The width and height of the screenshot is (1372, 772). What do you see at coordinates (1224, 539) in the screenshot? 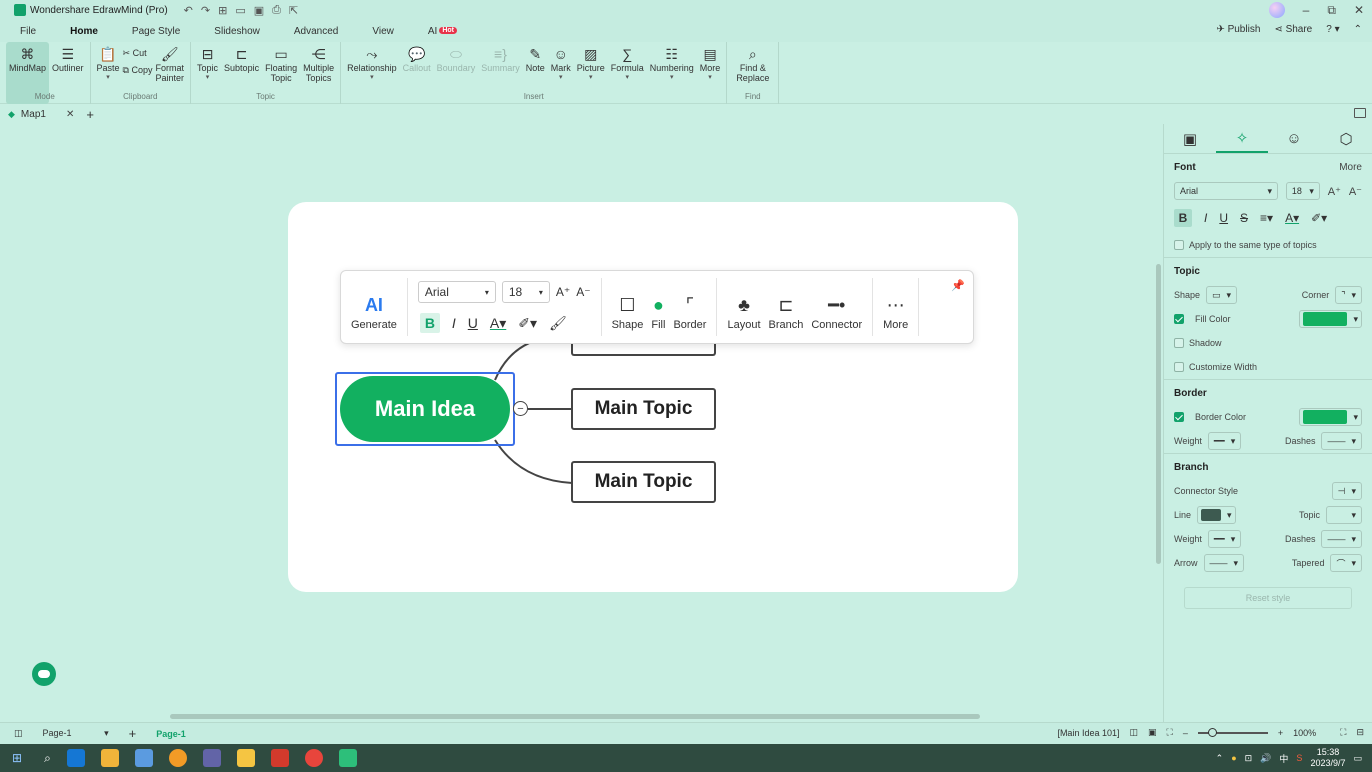
I see `branch-weight-select: ━━ ▾` at bounding box center [1224, 539].